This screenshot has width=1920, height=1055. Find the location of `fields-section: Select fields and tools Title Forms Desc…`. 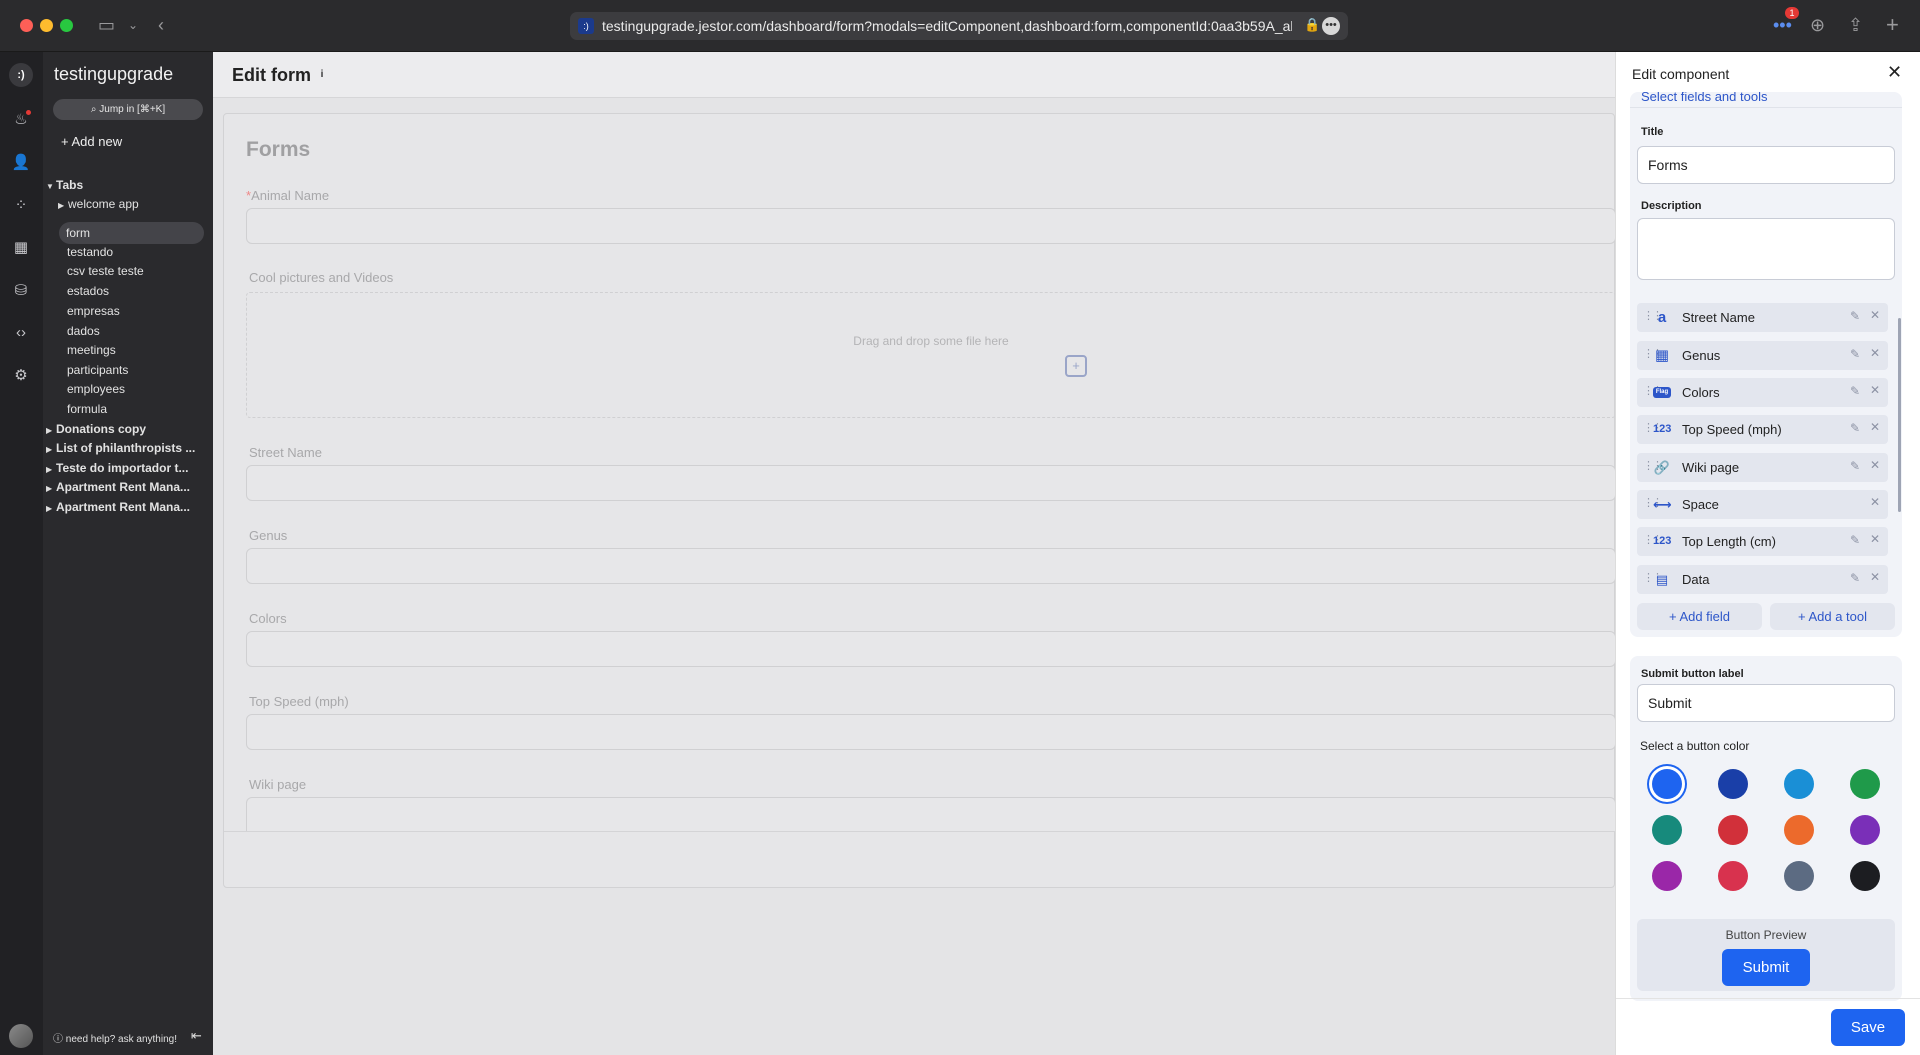

fields-section: Select fields and tools Title Forms Desc… is located at coordinates (1766, 364).